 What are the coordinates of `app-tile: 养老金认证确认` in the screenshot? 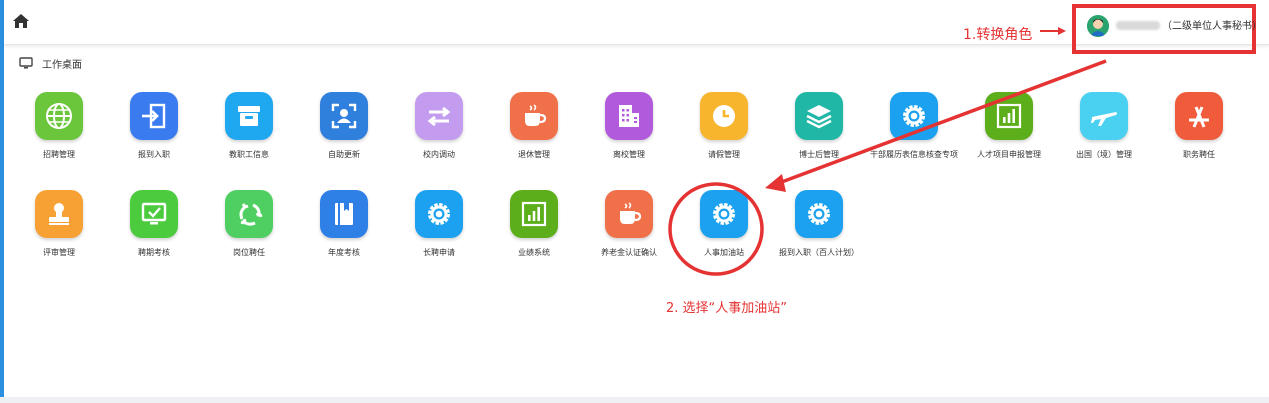 It's located at (629, 235).